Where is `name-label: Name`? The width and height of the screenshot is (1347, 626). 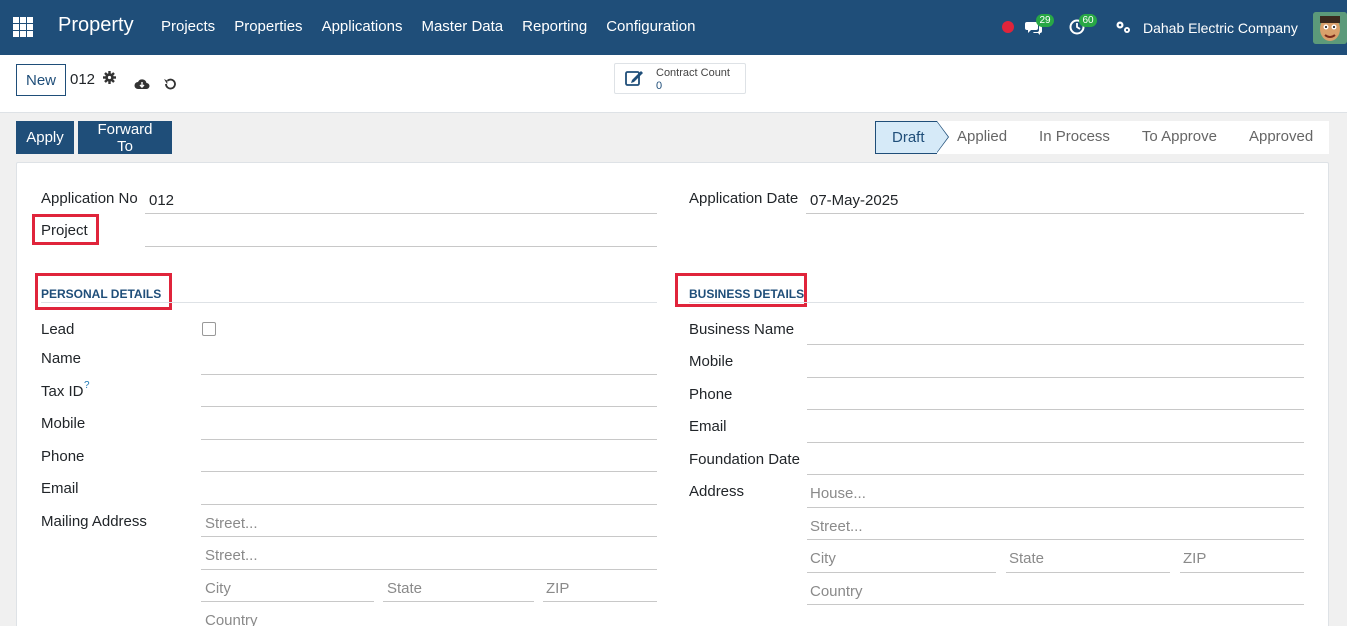
name-label: Name is located at coordinates (61, 358).